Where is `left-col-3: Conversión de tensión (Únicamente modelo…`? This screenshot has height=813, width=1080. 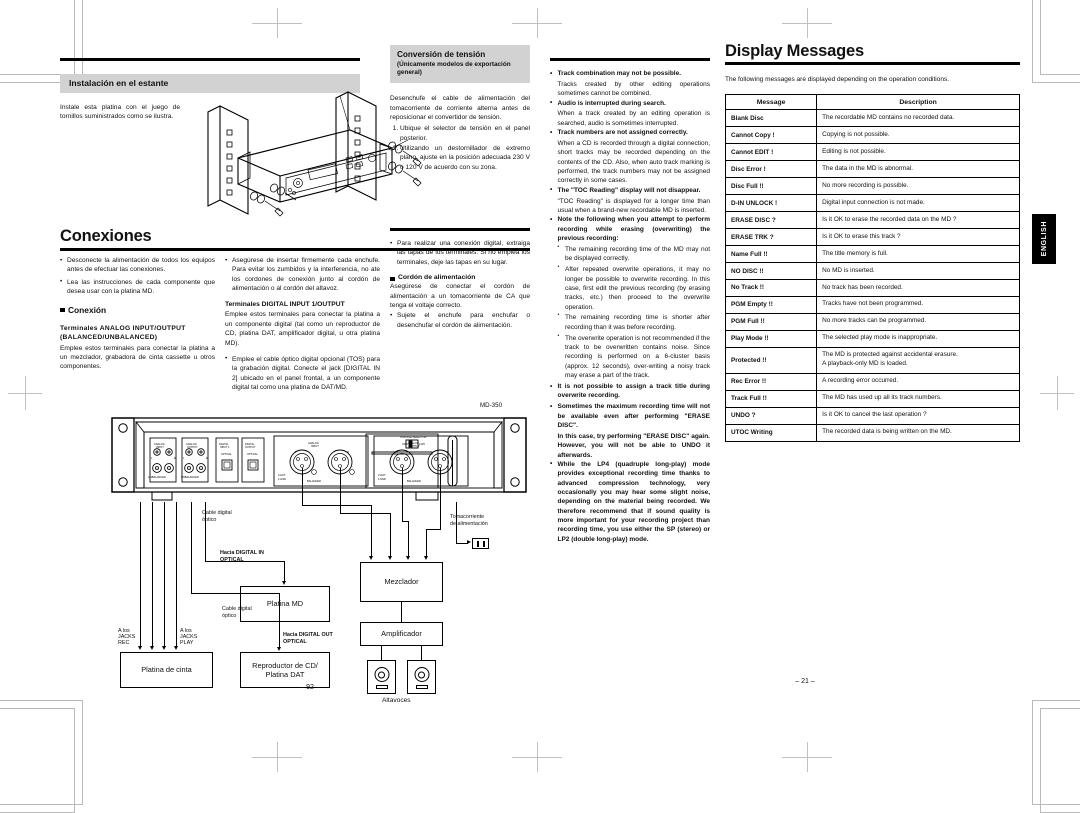
left-col-3: Conversión de tensión (Únicamente modelo… is located at coordinates (460, 189).